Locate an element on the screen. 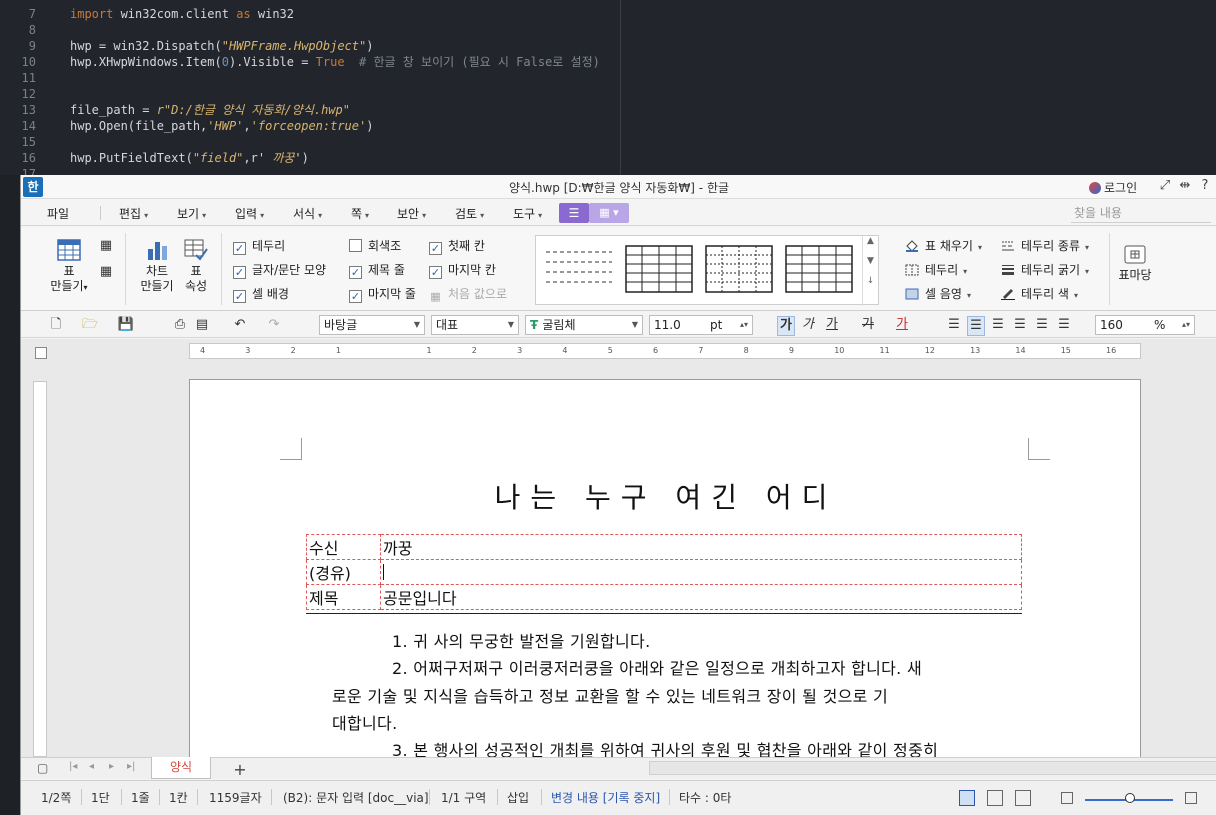 The image size is (1216, 815). align-distribute-icon: ☰ is located at coordinates (1042, 325).